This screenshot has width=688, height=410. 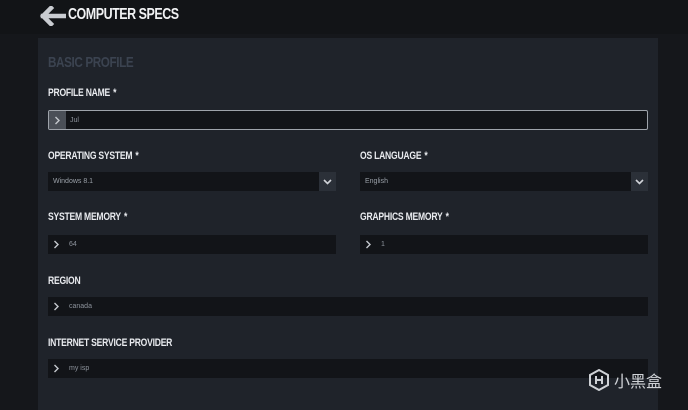 I want to click on profile-name-field: Jul, so click(x=348, y=120).